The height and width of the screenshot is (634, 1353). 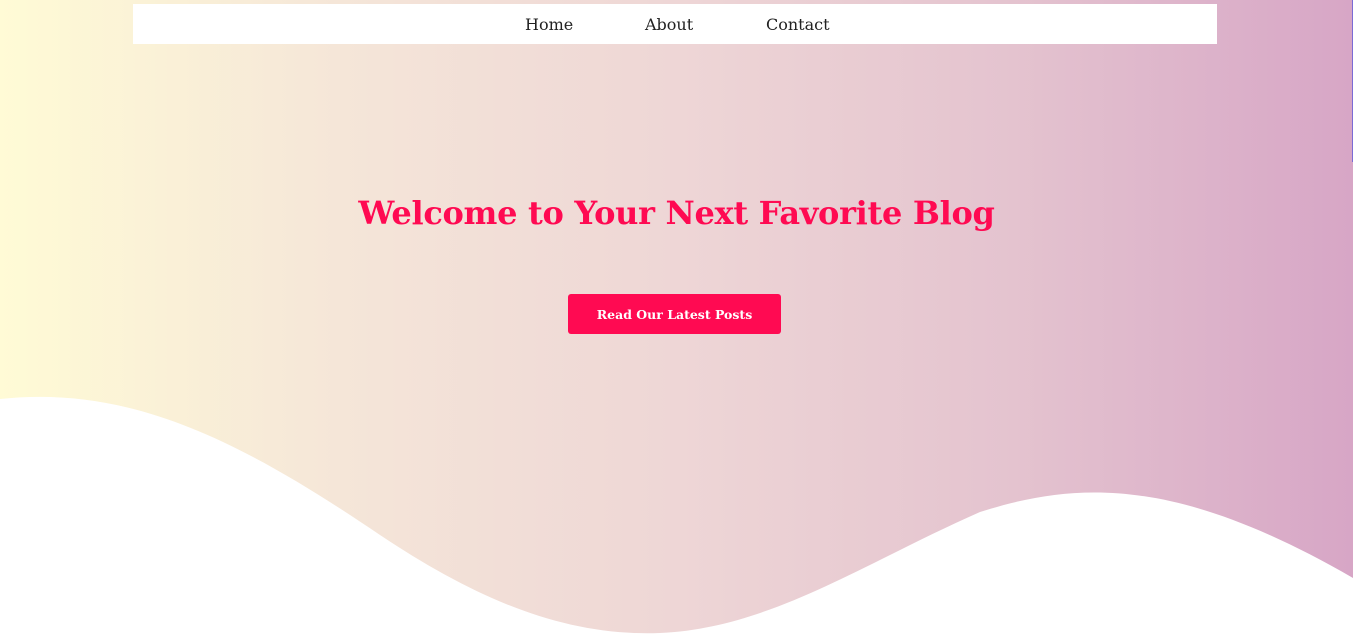 What do you see at coordinates (676, 213) in the screenshot?
I see `hero-title: Welcome to Your Next Favorite Blog` at bounding box center [676, 213].